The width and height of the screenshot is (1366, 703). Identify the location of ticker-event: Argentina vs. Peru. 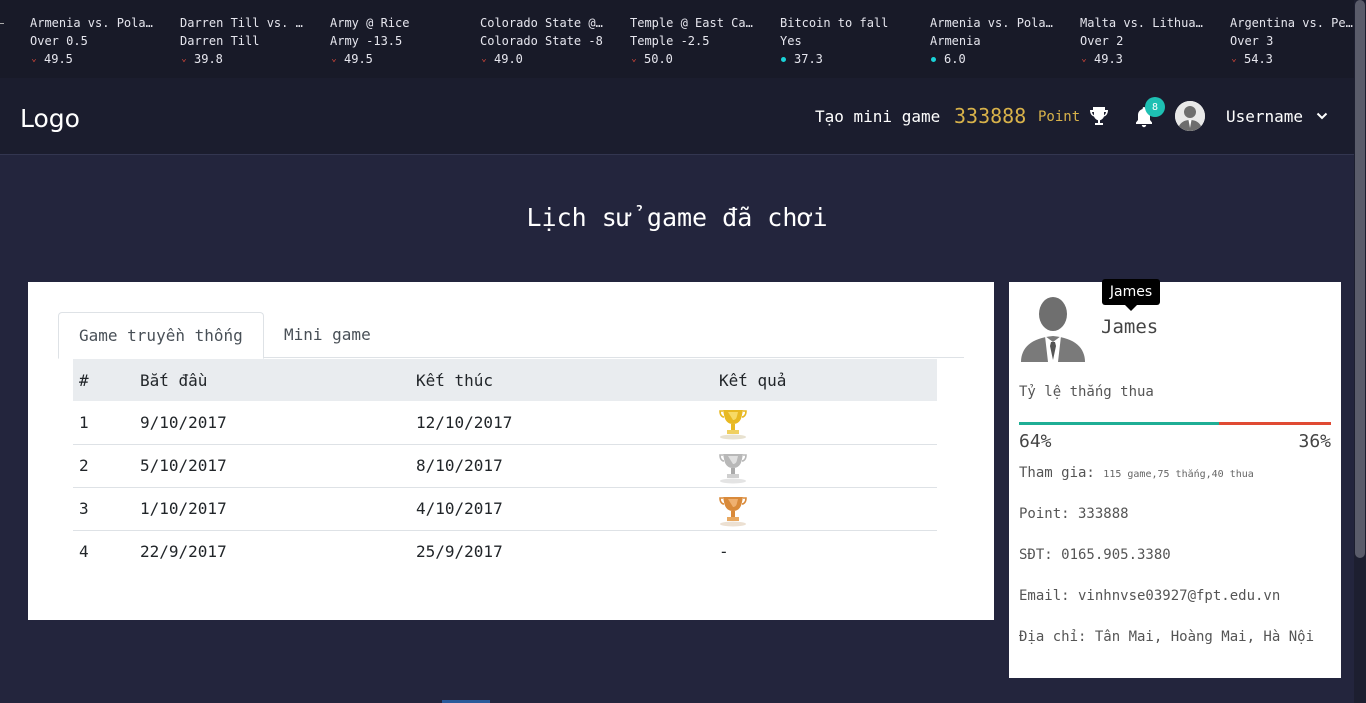
(1292, 23).